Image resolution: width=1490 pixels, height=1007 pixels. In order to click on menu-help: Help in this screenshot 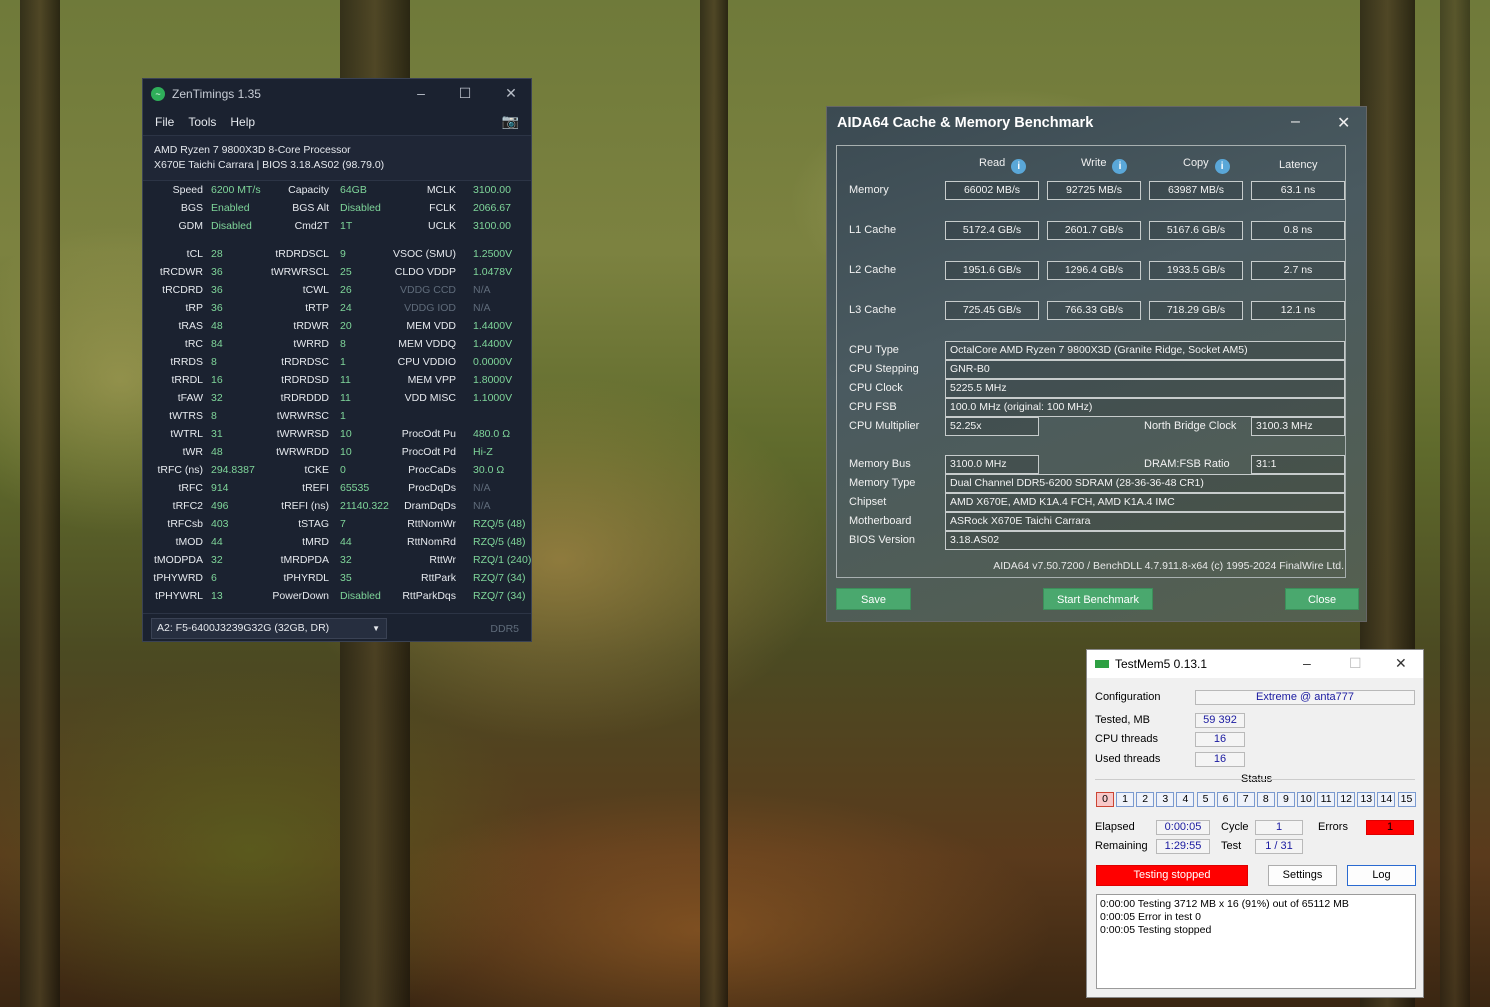, I will do `click(242, 122)`.